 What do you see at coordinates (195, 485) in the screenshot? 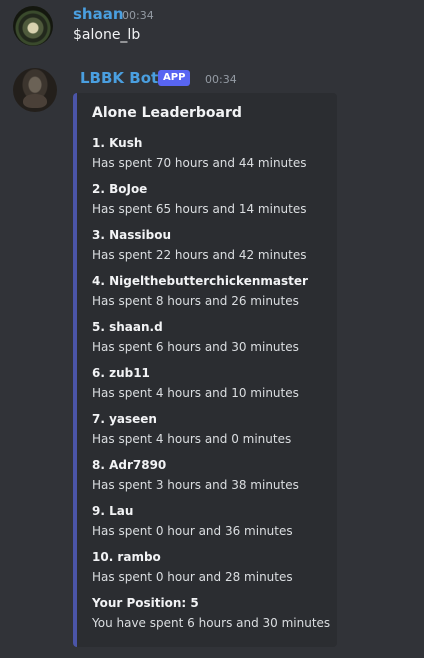
I see `entry-detail: Has spent 3 hours and 38 minutes` at bounding box center [195, 485].